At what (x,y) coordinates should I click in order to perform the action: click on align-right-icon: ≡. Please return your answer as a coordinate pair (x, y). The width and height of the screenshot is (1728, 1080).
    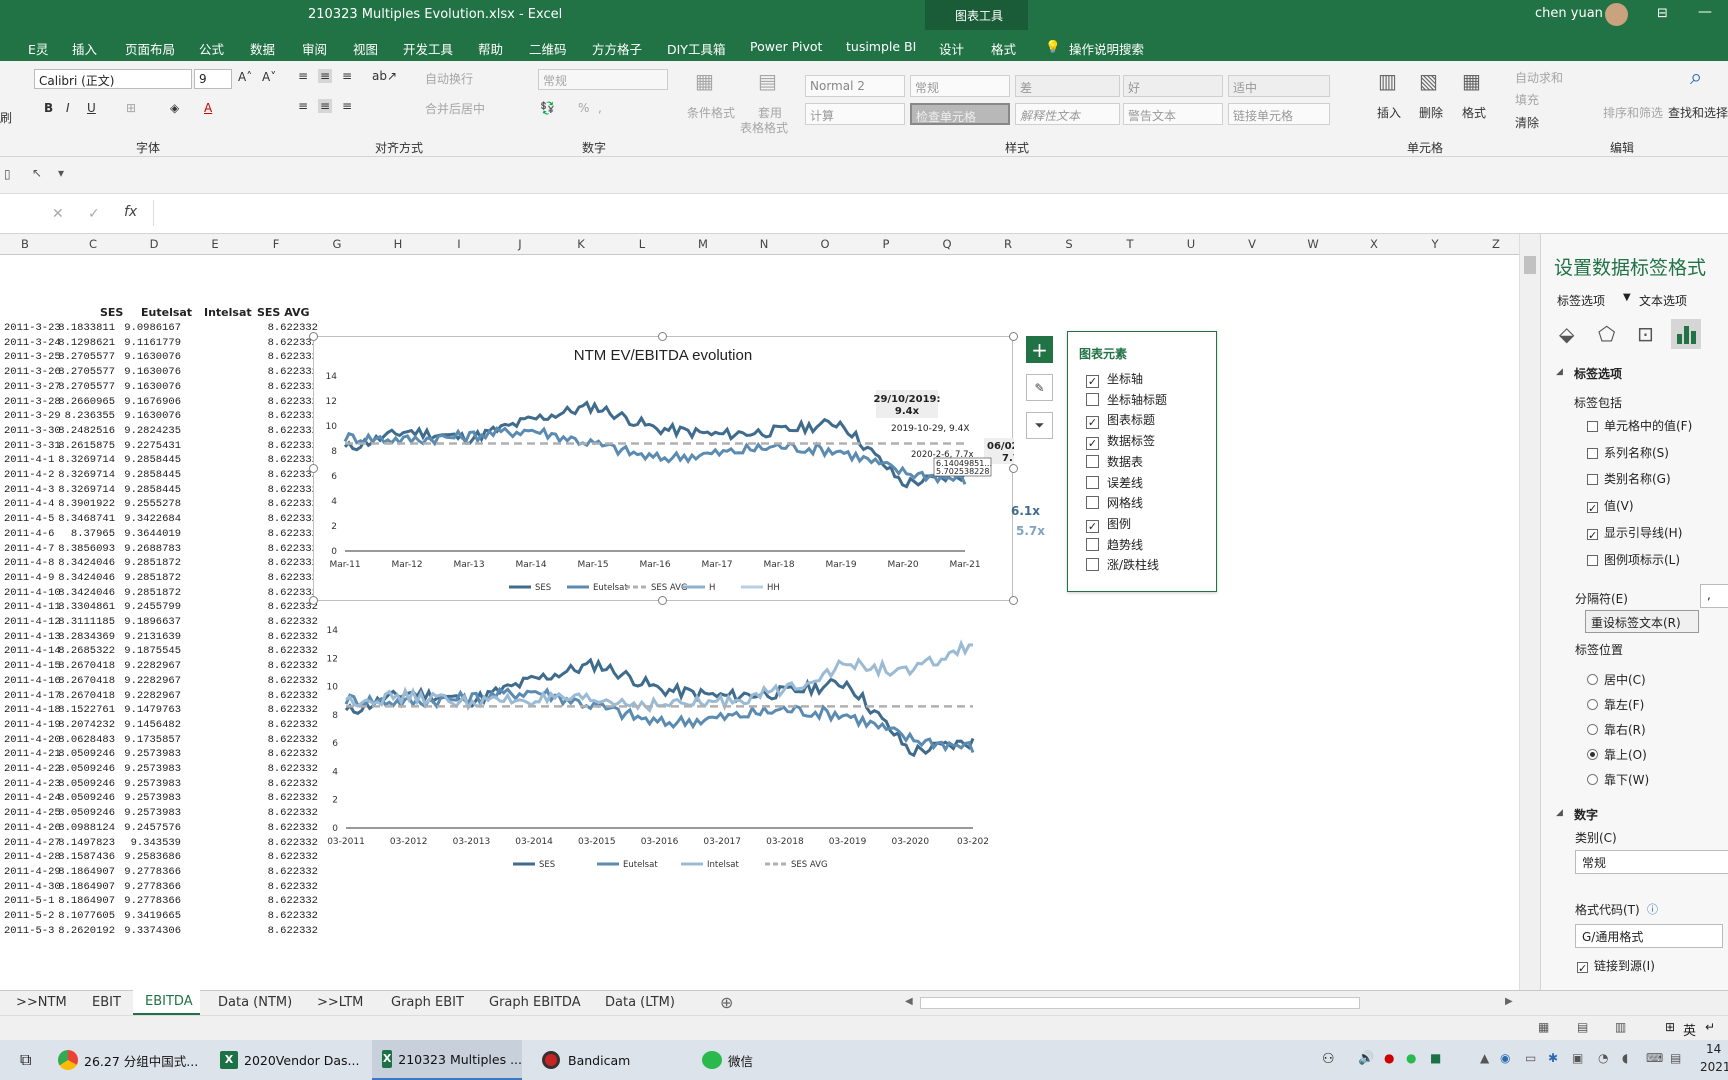
    Looking at the image, I should click on (347, 106).